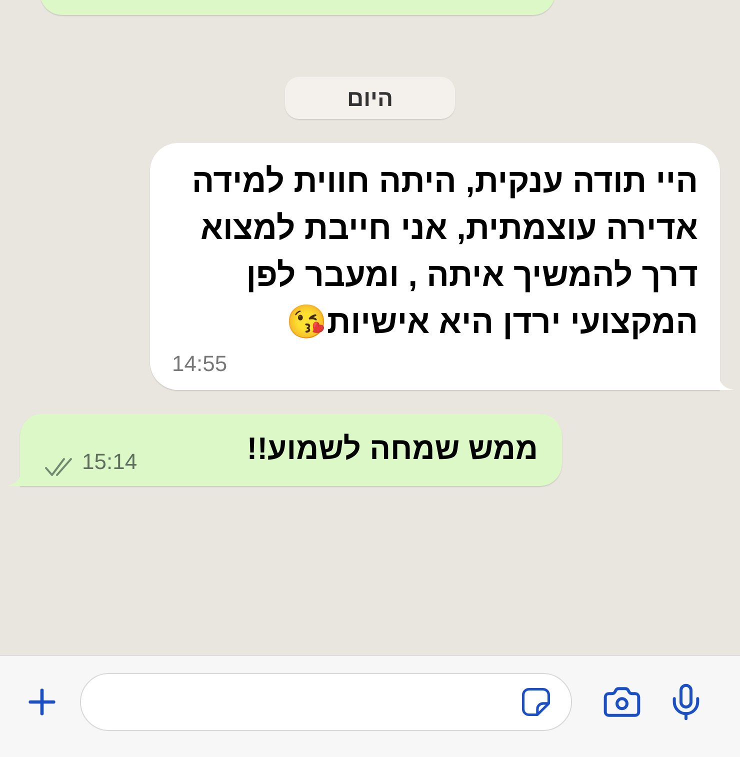 The height and width of the screenshot is (757, 740). I want to click on message-text: ממש שמחה לשמוע!!, so click(392, 449).